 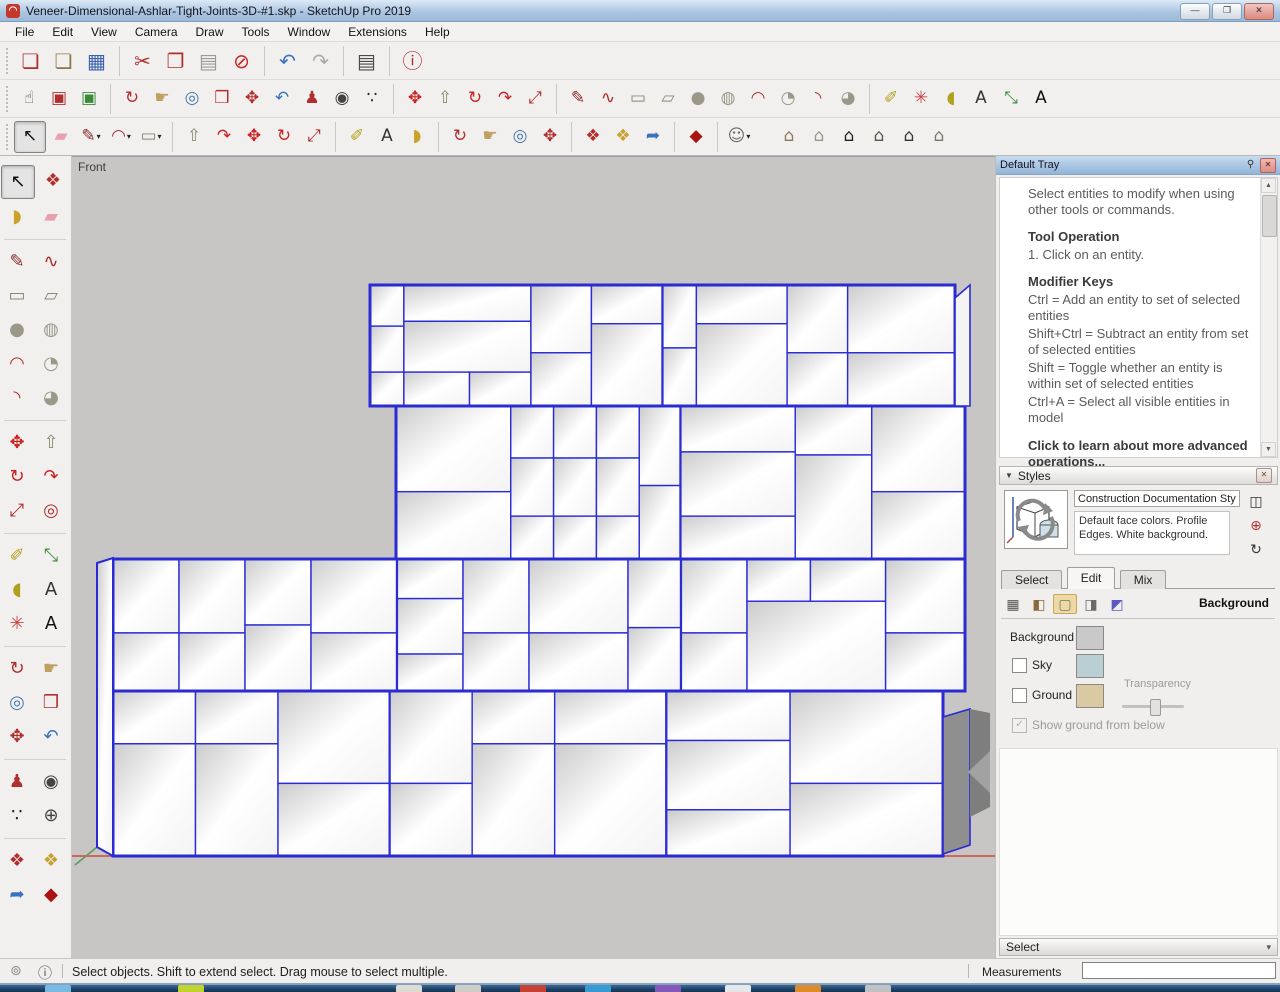 What do you see at coordinates (1268, 317) in the screenshot?
I see `instructor-scrollbar: ▲ ▼` at bounding box center [1268, 317].